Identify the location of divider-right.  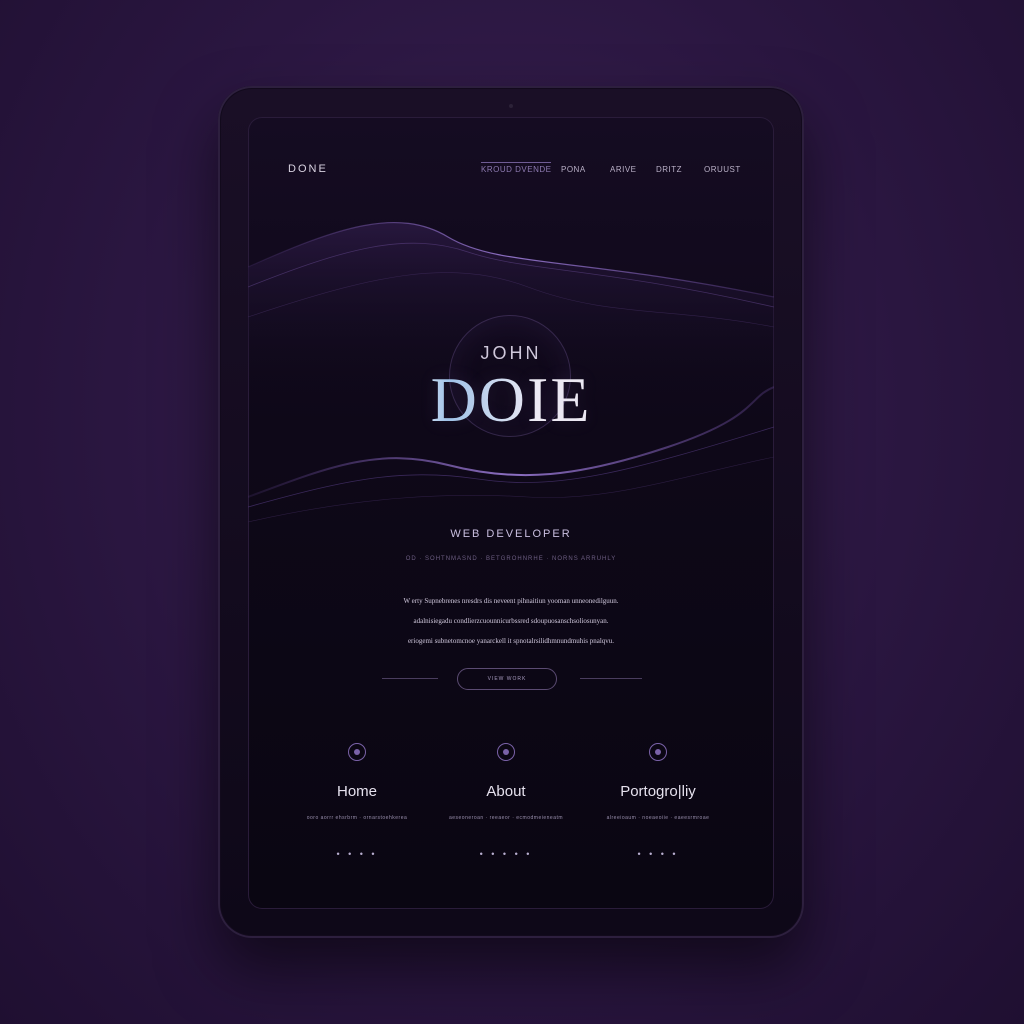
(611, 678).